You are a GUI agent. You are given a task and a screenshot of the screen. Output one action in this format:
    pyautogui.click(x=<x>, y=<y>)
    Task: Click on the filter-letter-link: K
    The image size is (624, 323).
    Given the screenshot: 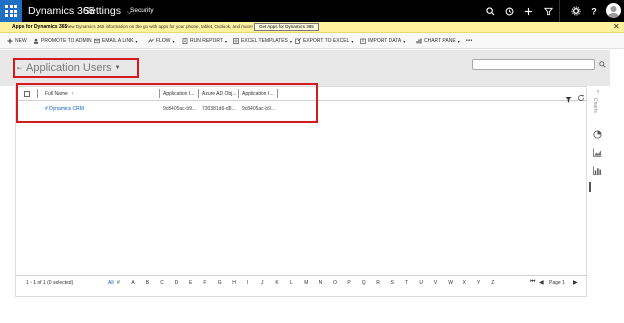 What is the action you would take?
    pyautogui.click(x=276, y=283)
    